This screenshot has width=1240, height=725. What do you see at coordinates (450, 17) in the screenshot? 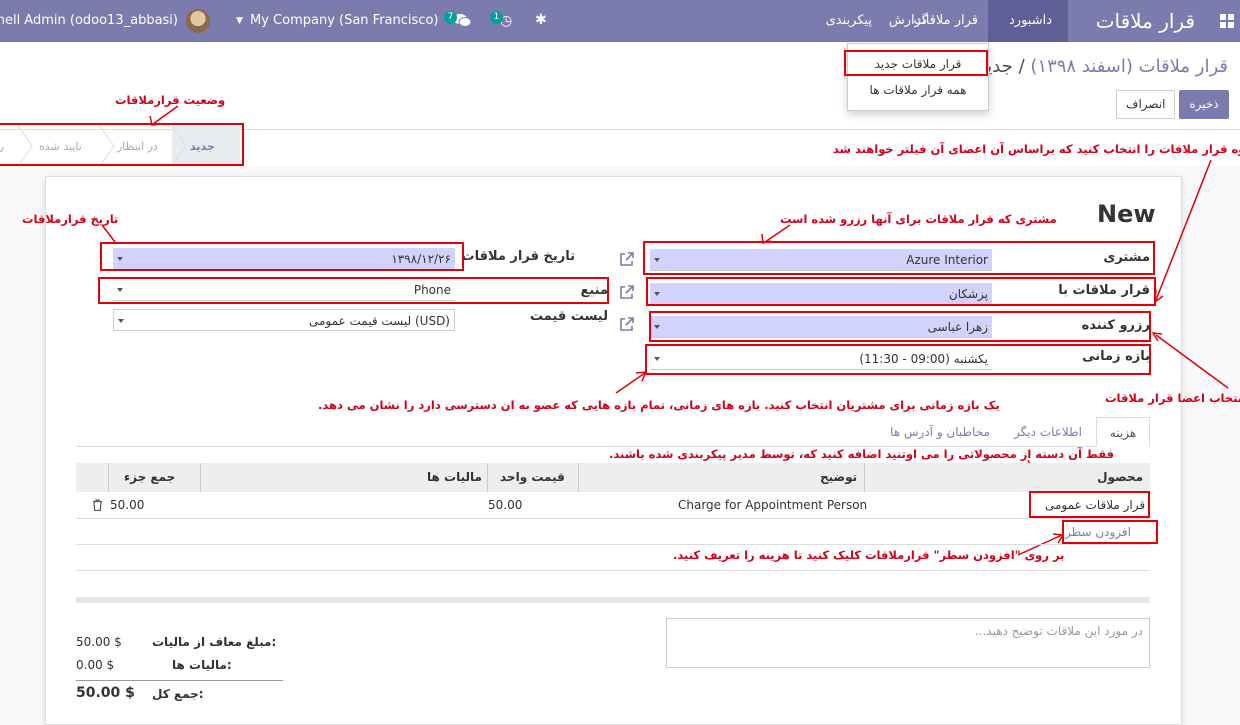
I see `messages-badge: 7` at bounding box center [450, 17].